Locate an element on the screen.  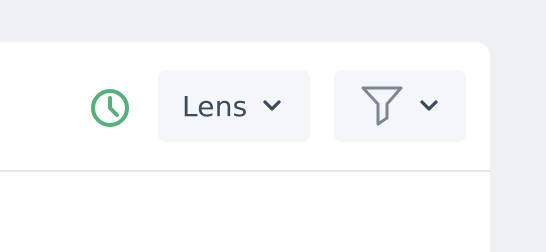
funnel-icon is located at coordinates (382, 106).